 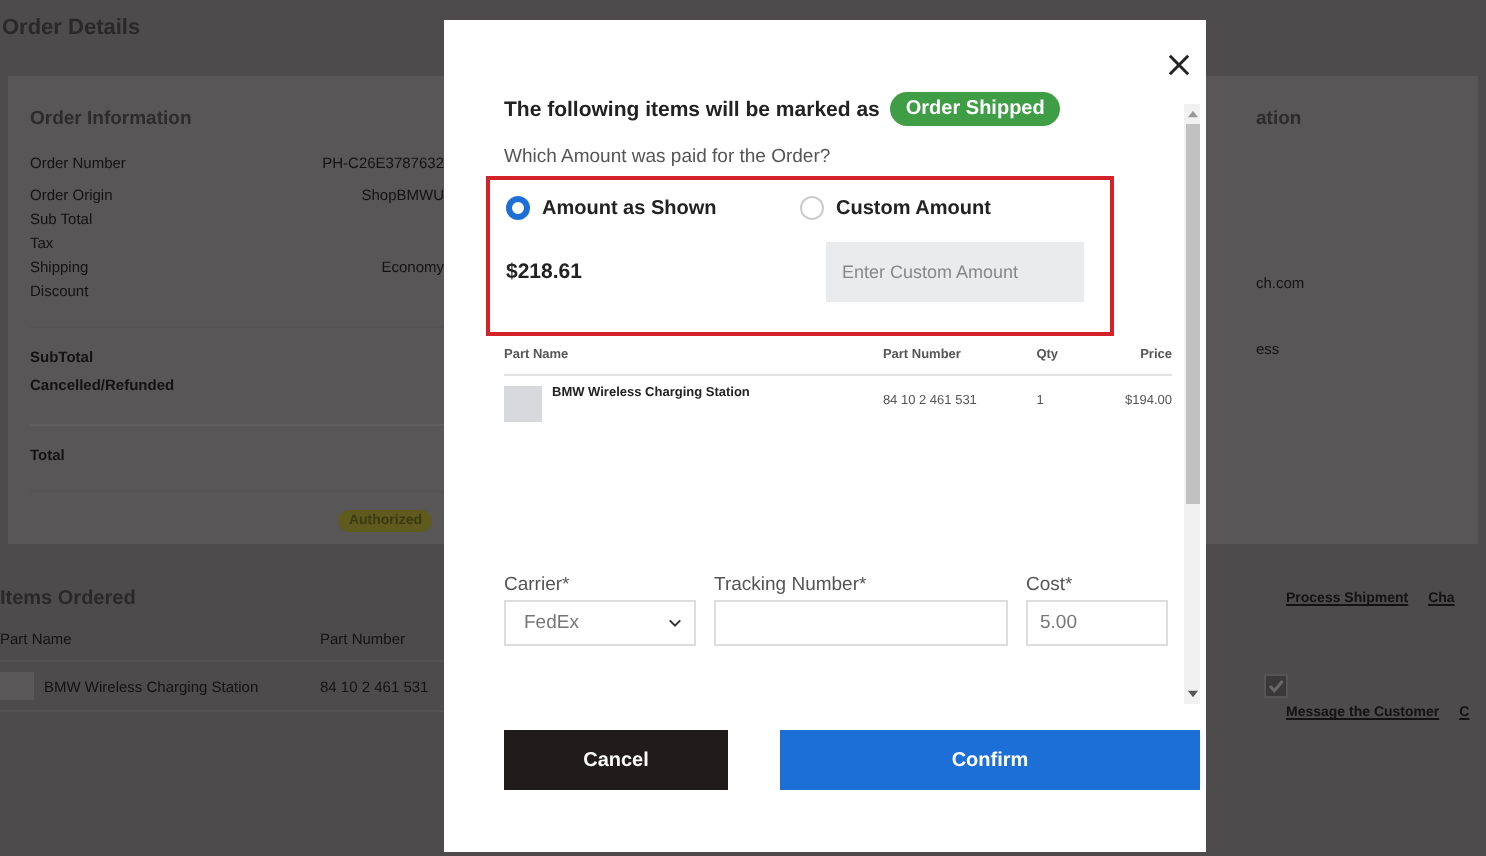 I want to click on radio-button, so click(x=518, y=208).